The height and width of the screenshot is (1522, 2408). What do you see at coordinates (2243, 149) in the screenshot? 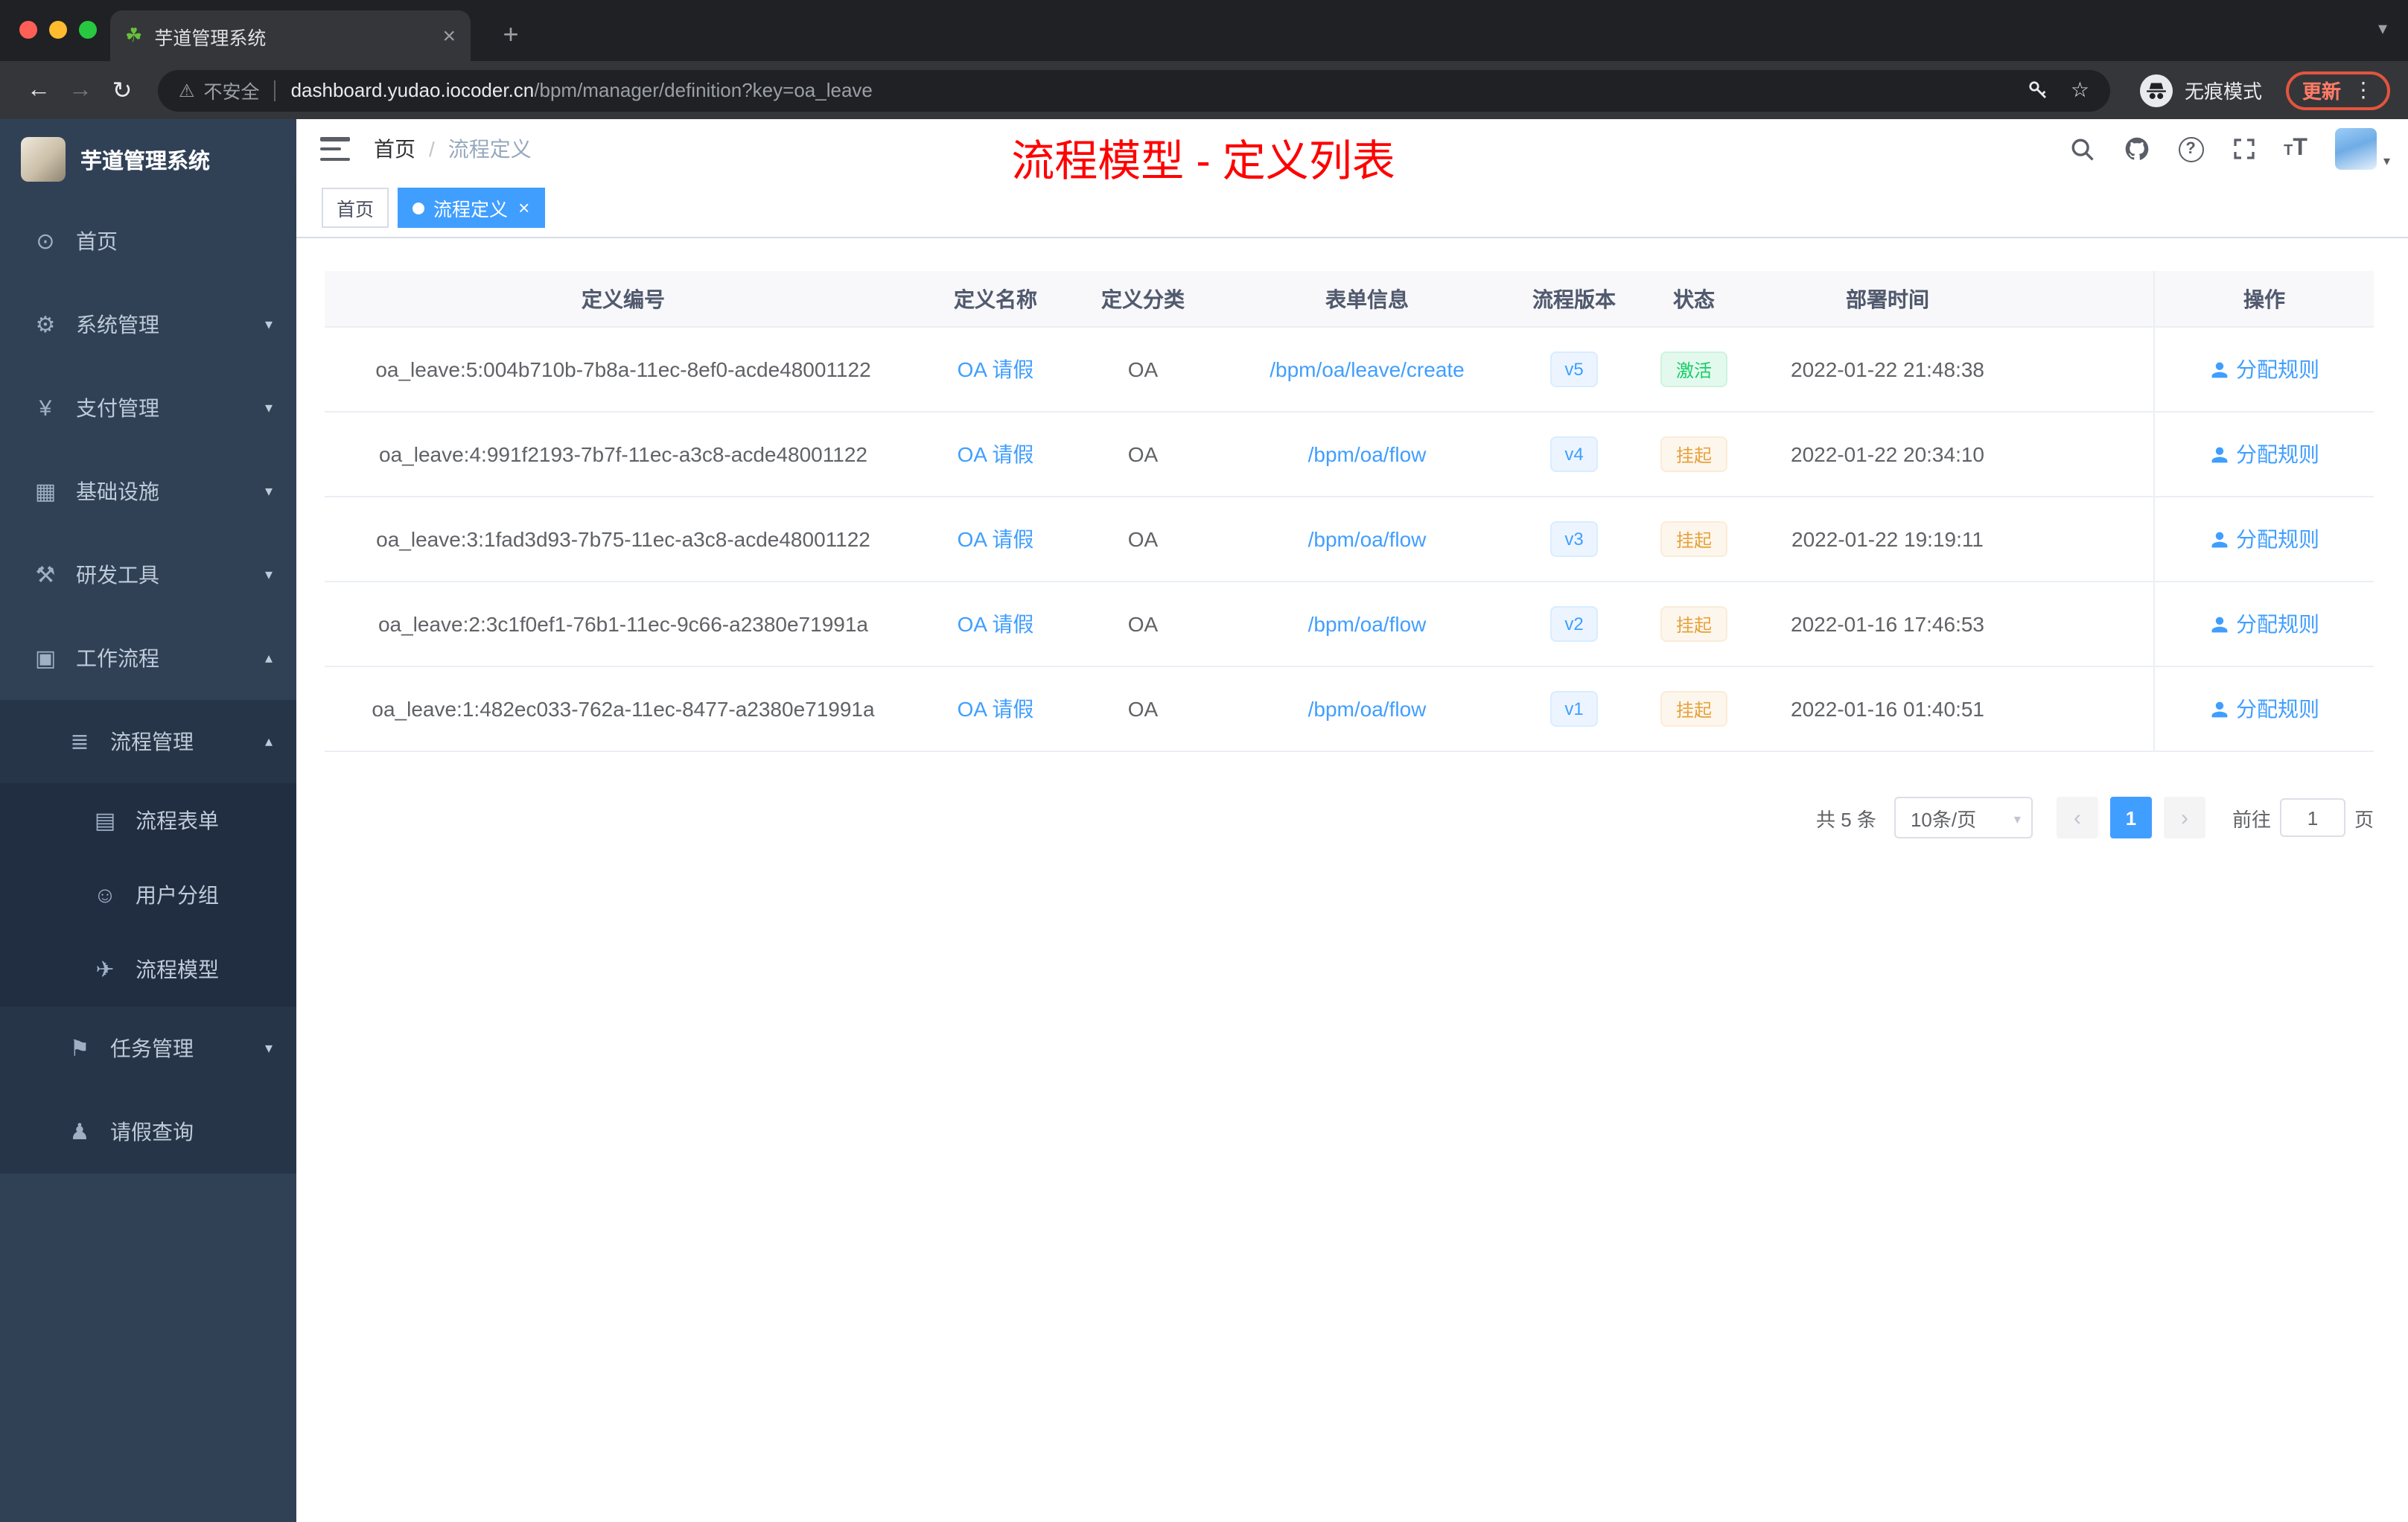
I see `fullscreen-icon` at bounding box center [2243, 149].